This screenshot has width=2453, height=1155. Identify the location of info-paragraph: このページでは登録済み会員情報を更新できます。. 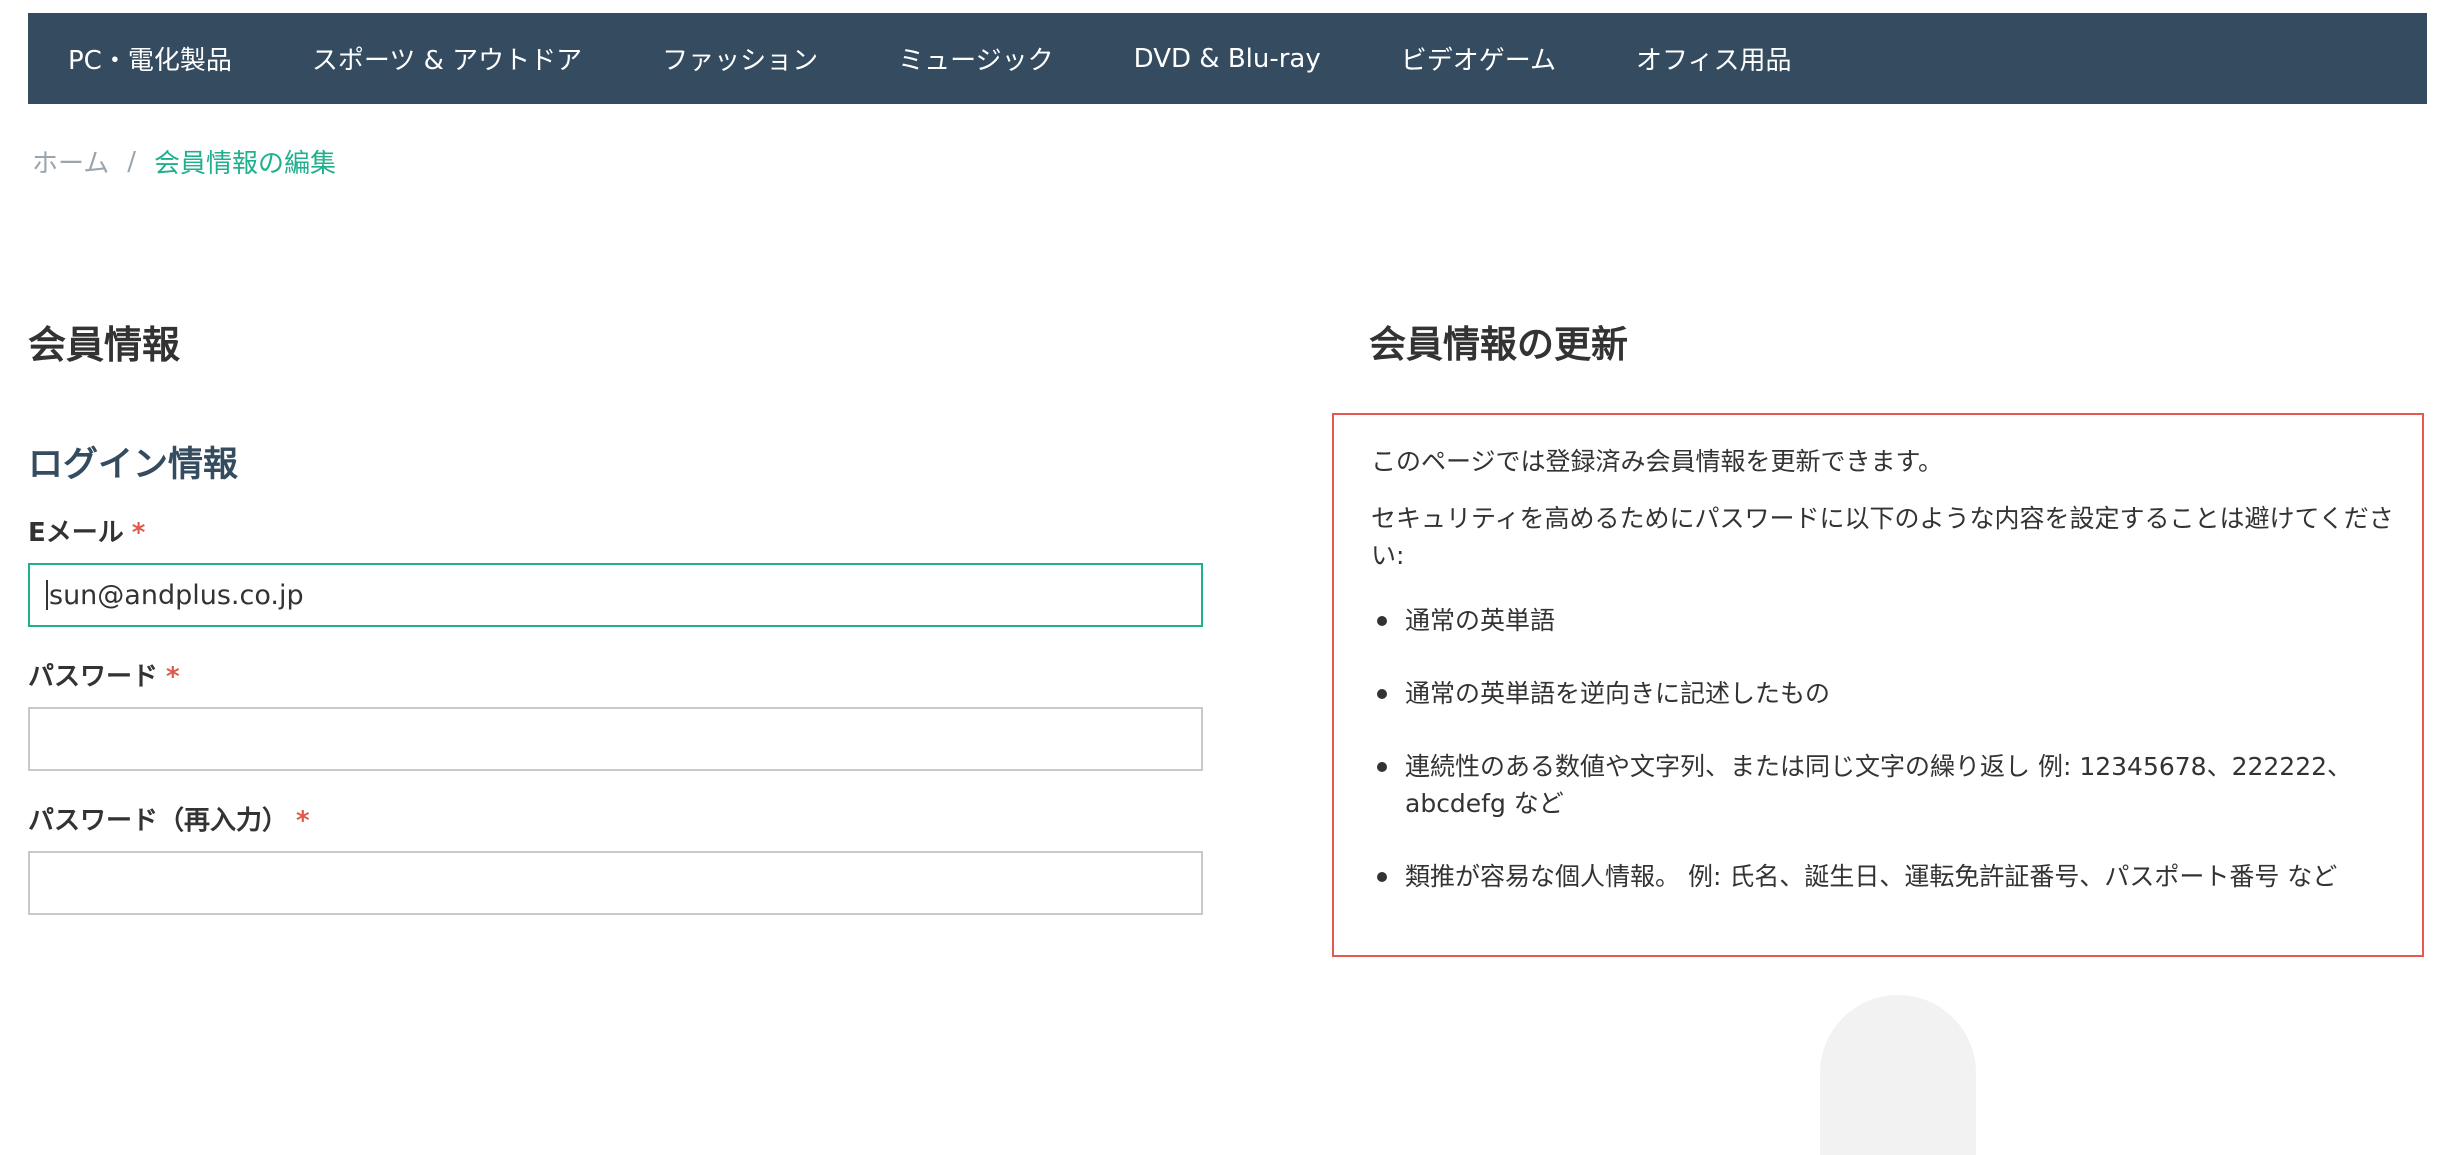
(1657, 461).